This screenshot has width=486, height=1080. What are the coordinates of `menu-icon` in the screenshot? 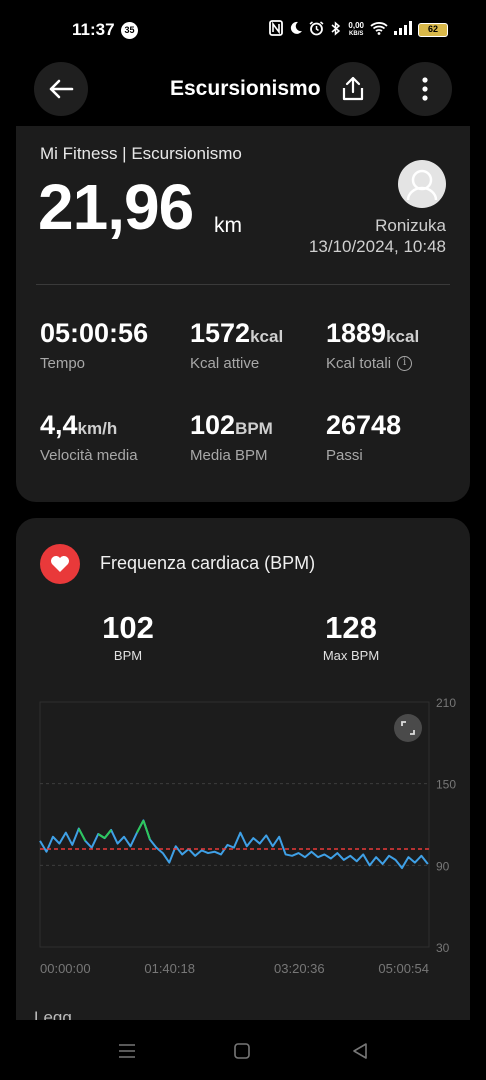 It's located at (127, 1051).